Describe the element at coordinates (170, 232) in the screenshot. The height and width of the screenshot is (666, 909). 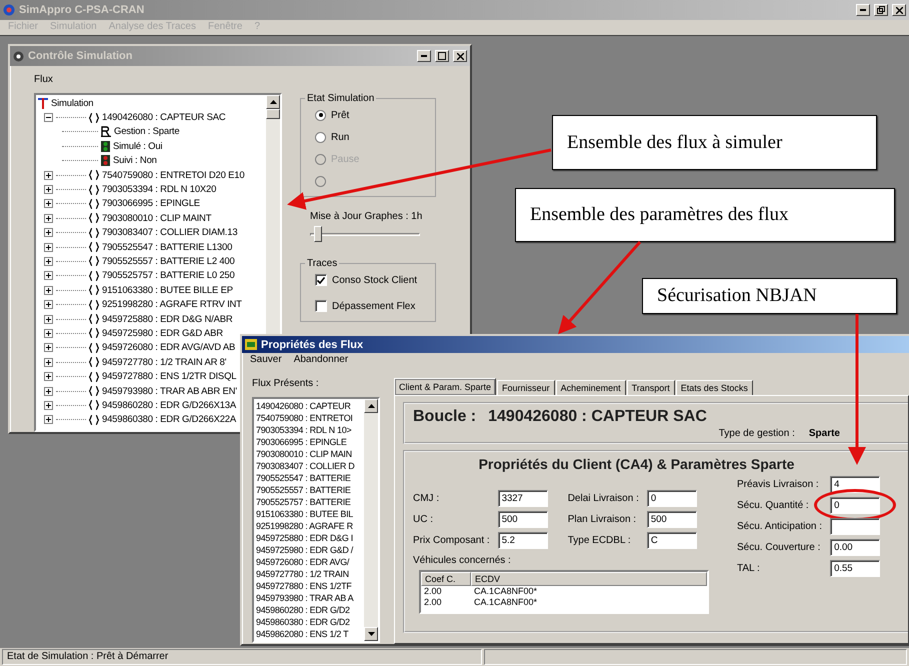
I see `tree-item: 7903083407 : COLLIER DIAM.13` at that location.